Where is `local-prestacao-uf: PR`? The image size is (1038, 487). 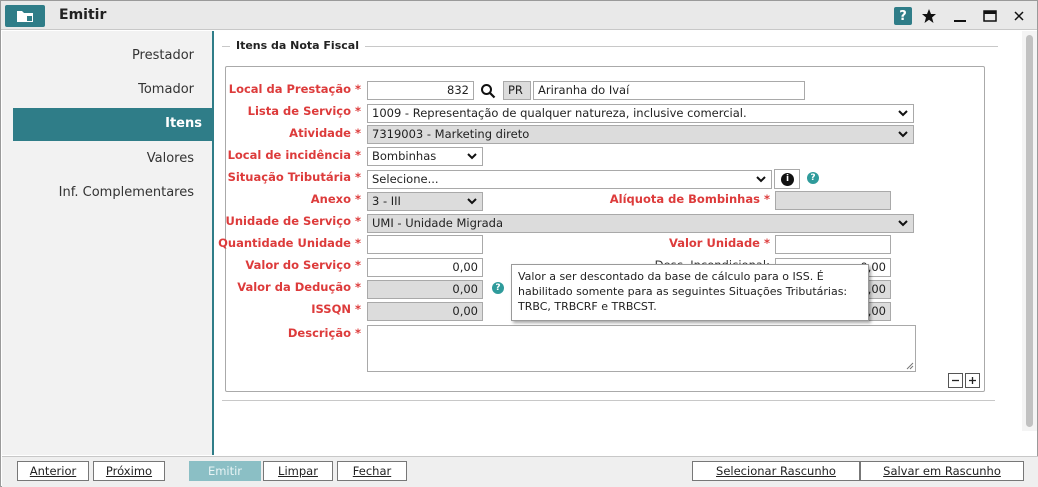
local-prestacao-uf: PR is located at coordinates (517, 90).